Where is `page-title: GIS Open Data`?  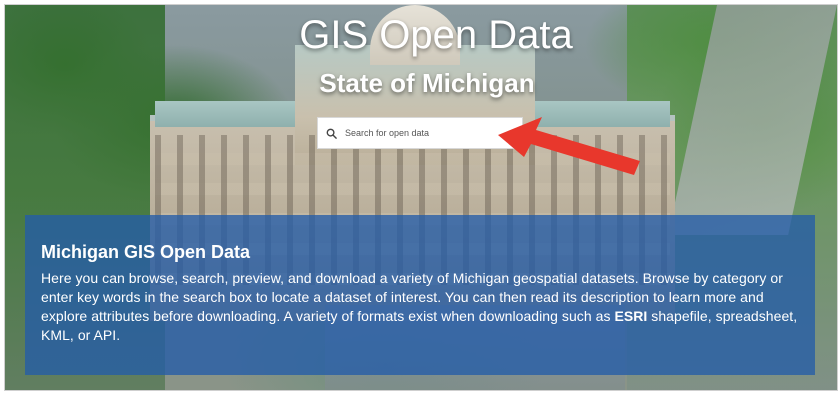 page-title: GIS Open Data is located at coordinates (436, 35).